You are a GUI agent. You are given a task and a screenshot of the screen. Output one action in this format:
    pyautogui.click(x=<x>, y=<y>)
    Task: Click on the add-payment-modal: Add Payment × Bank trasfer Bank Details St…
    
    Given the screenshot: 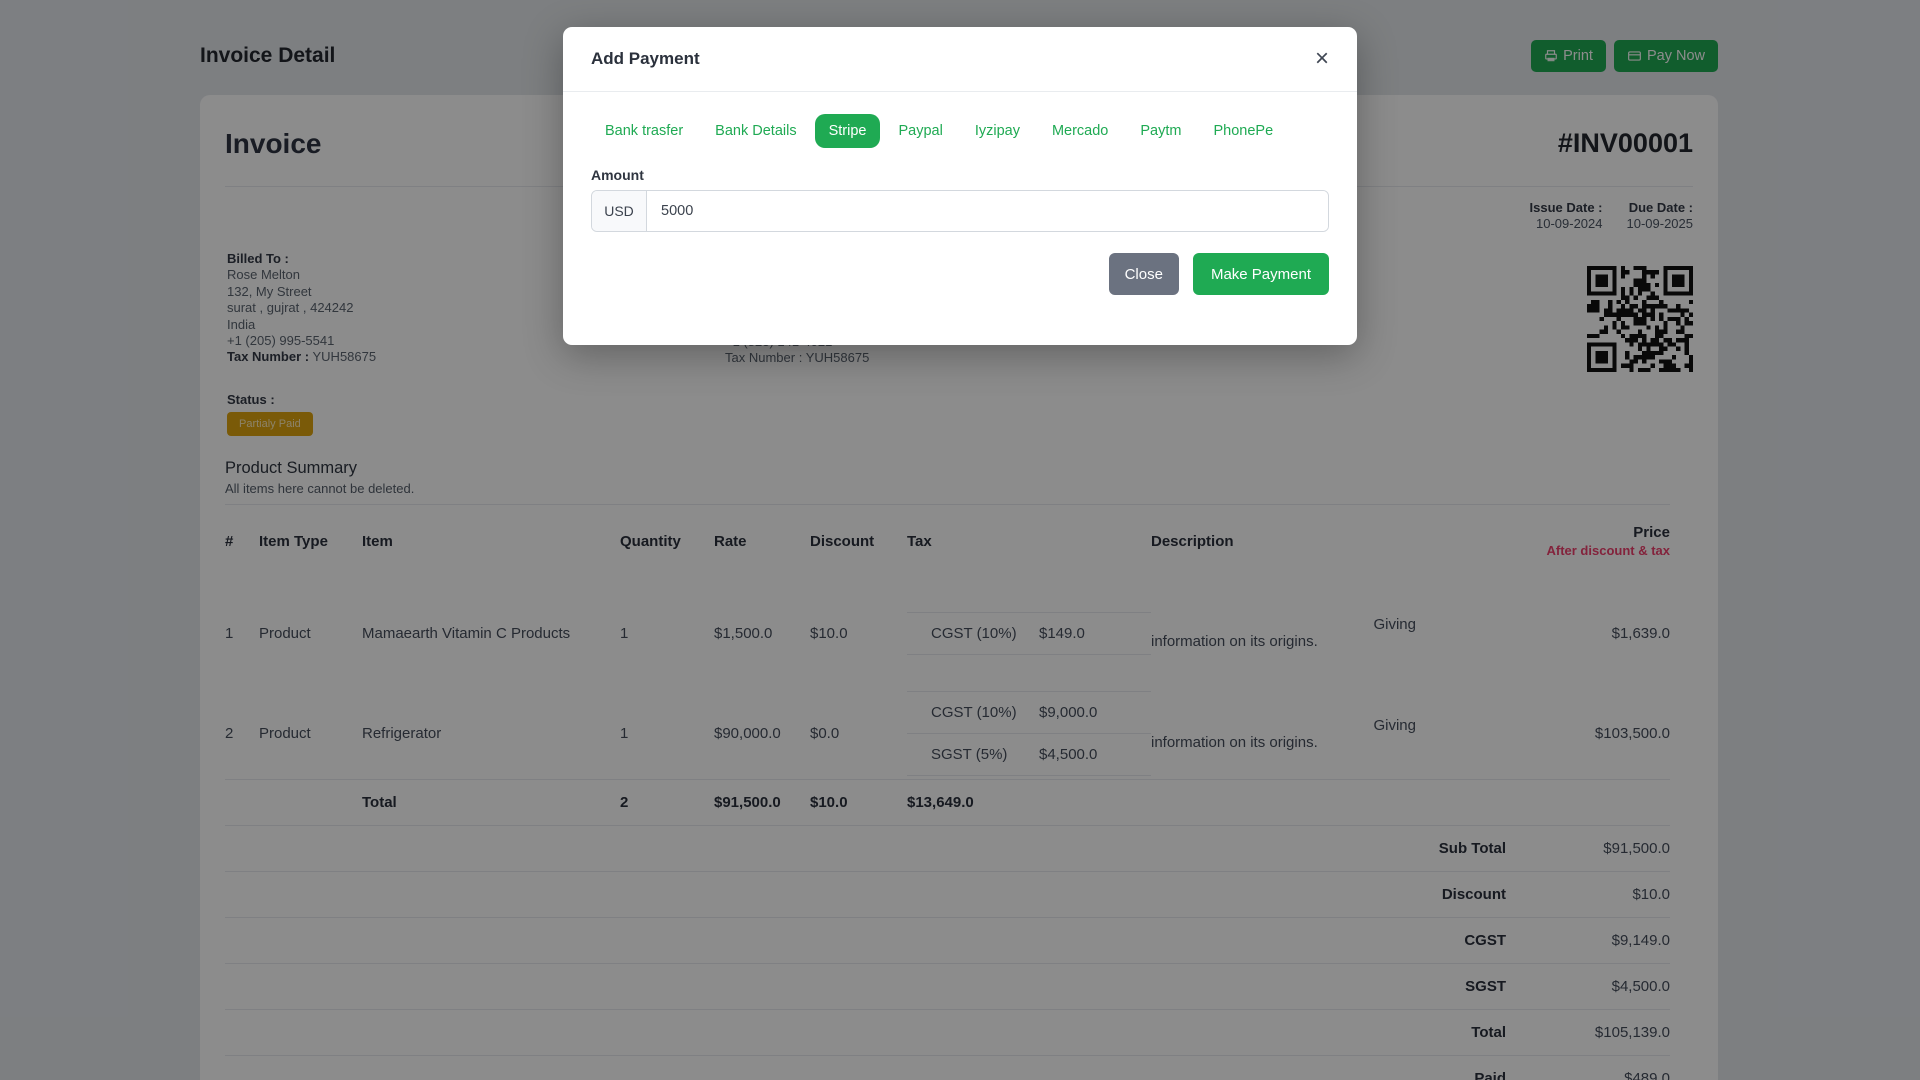 What is the action you would take?
    pyautogui.click(x=960, y=186)
    